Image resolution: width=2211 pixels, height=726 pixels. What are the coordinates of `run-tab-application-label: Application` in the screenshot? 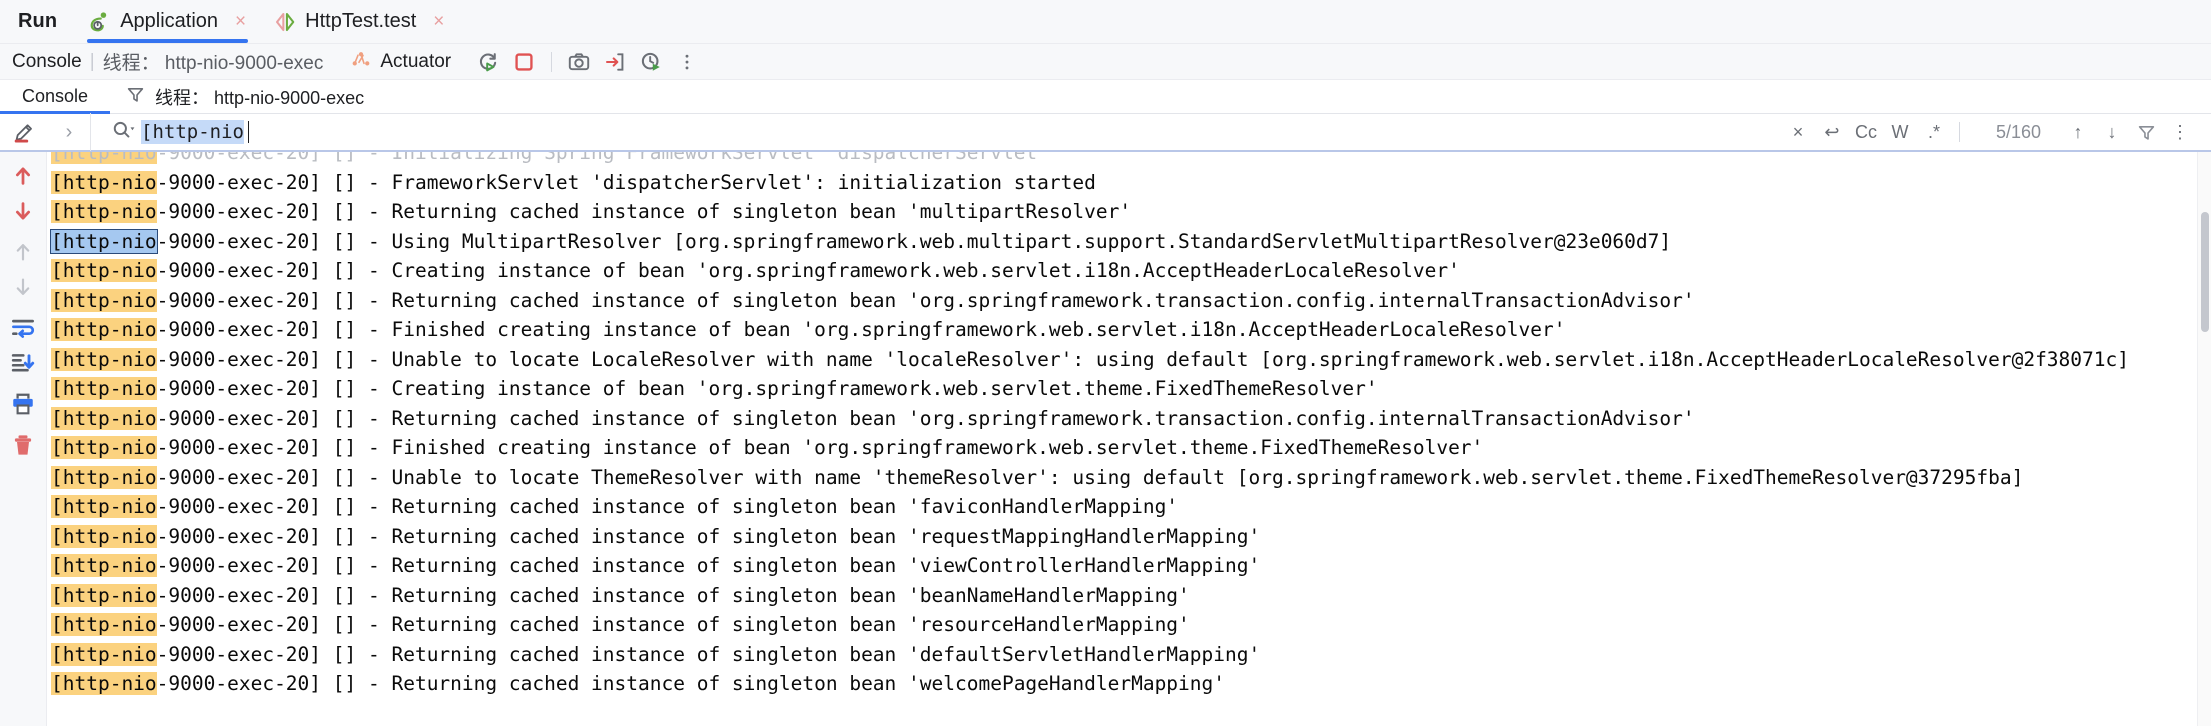 It's located at (169, 21).